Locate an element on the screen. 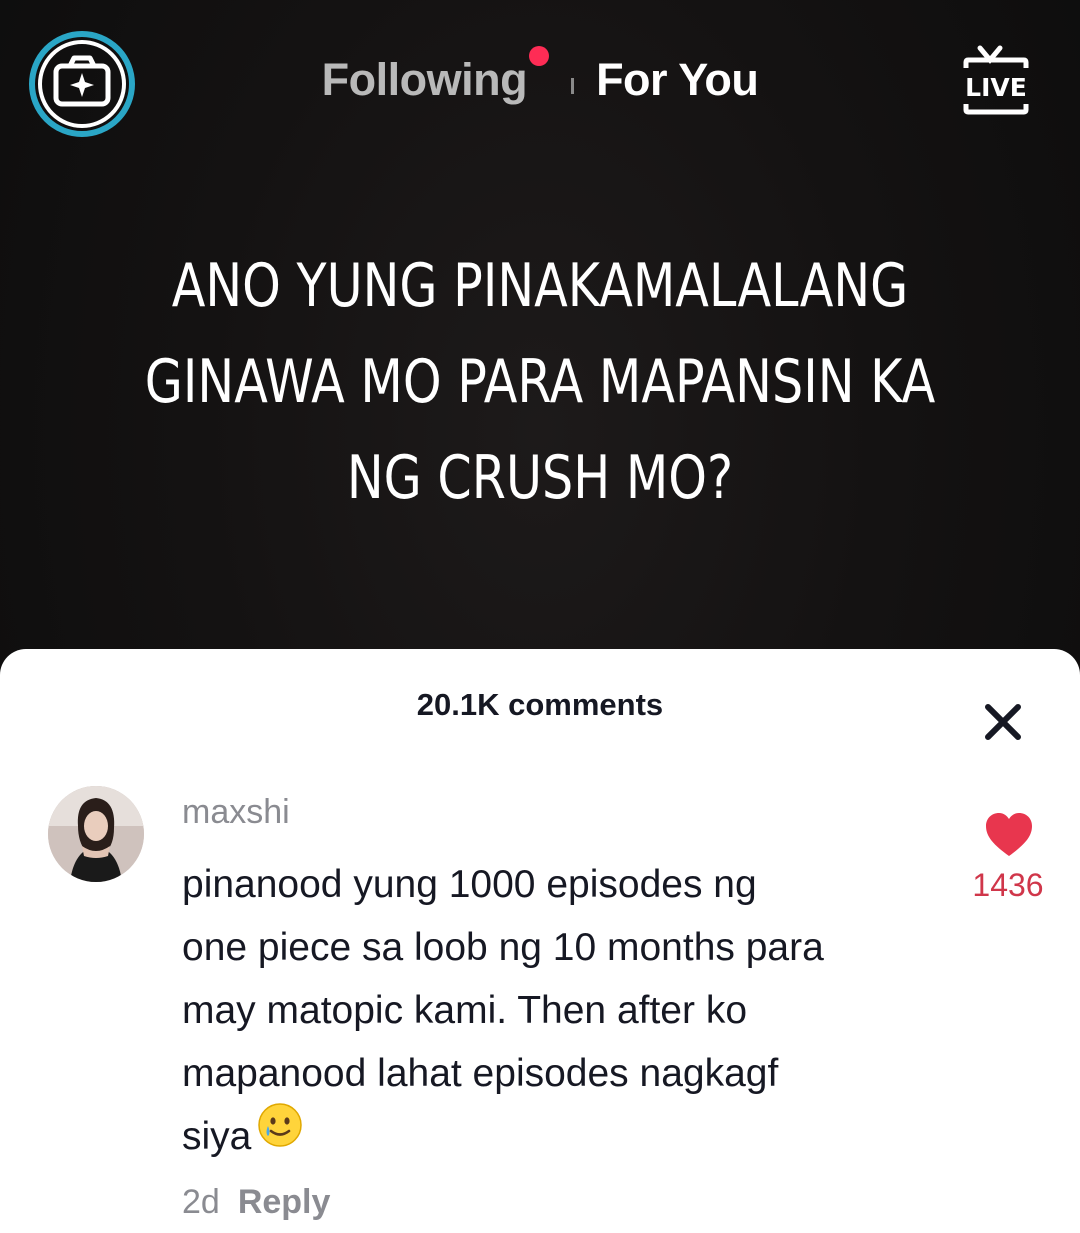 This screenshot has width=1080, height=1233. smiling-face-with-tear-icon is located at coordinates (280, 1134).